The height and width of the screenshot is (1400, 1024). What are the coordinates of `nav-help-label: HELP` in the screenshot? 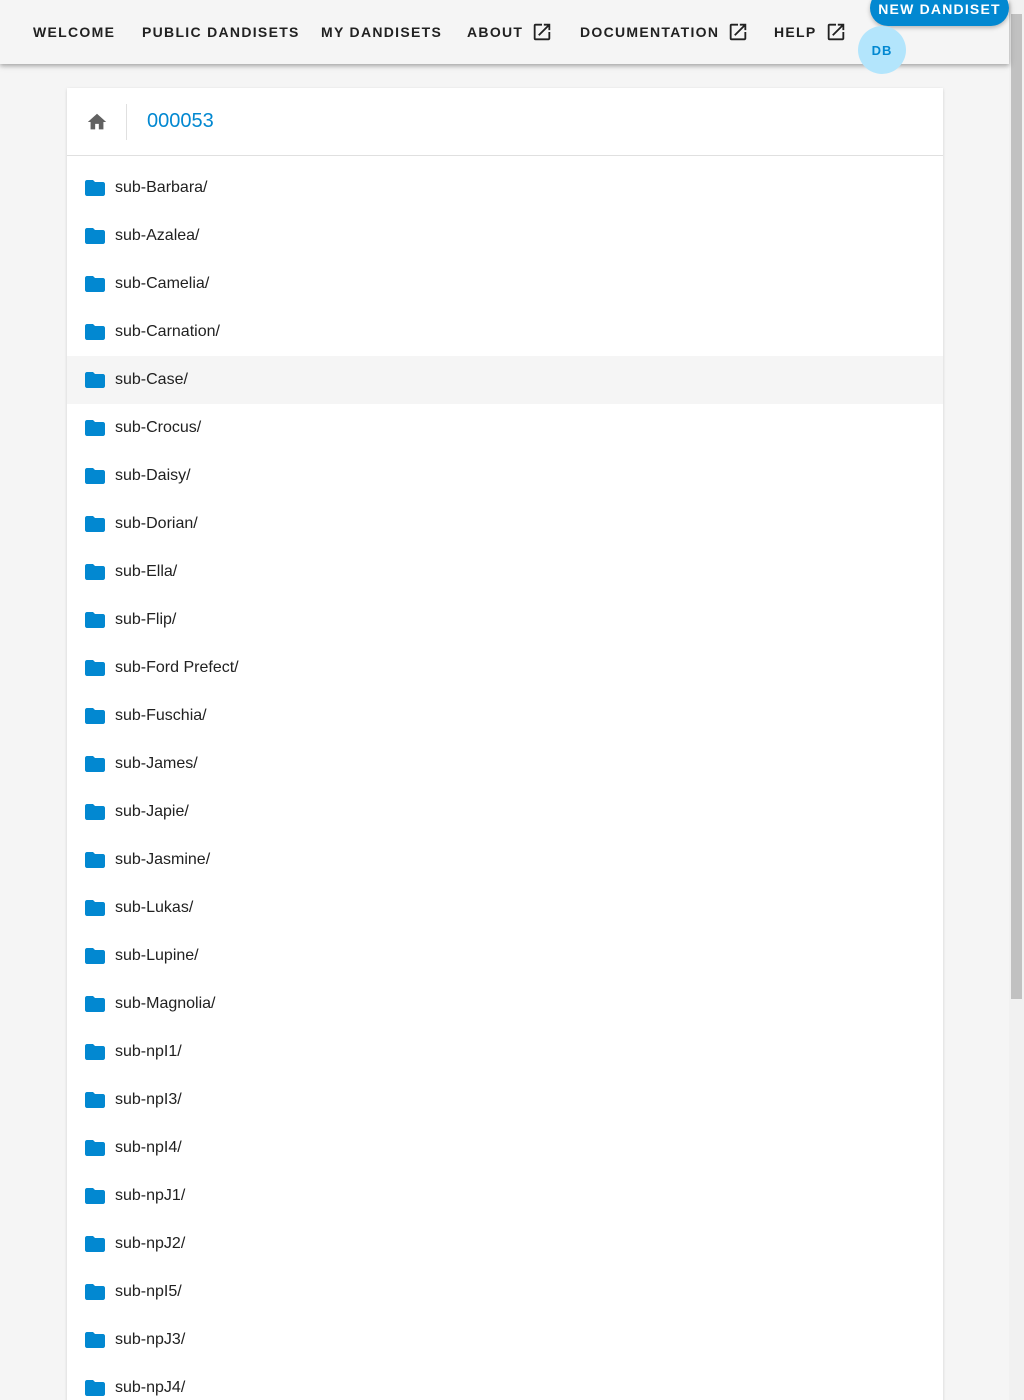 It's located at (795, 32).